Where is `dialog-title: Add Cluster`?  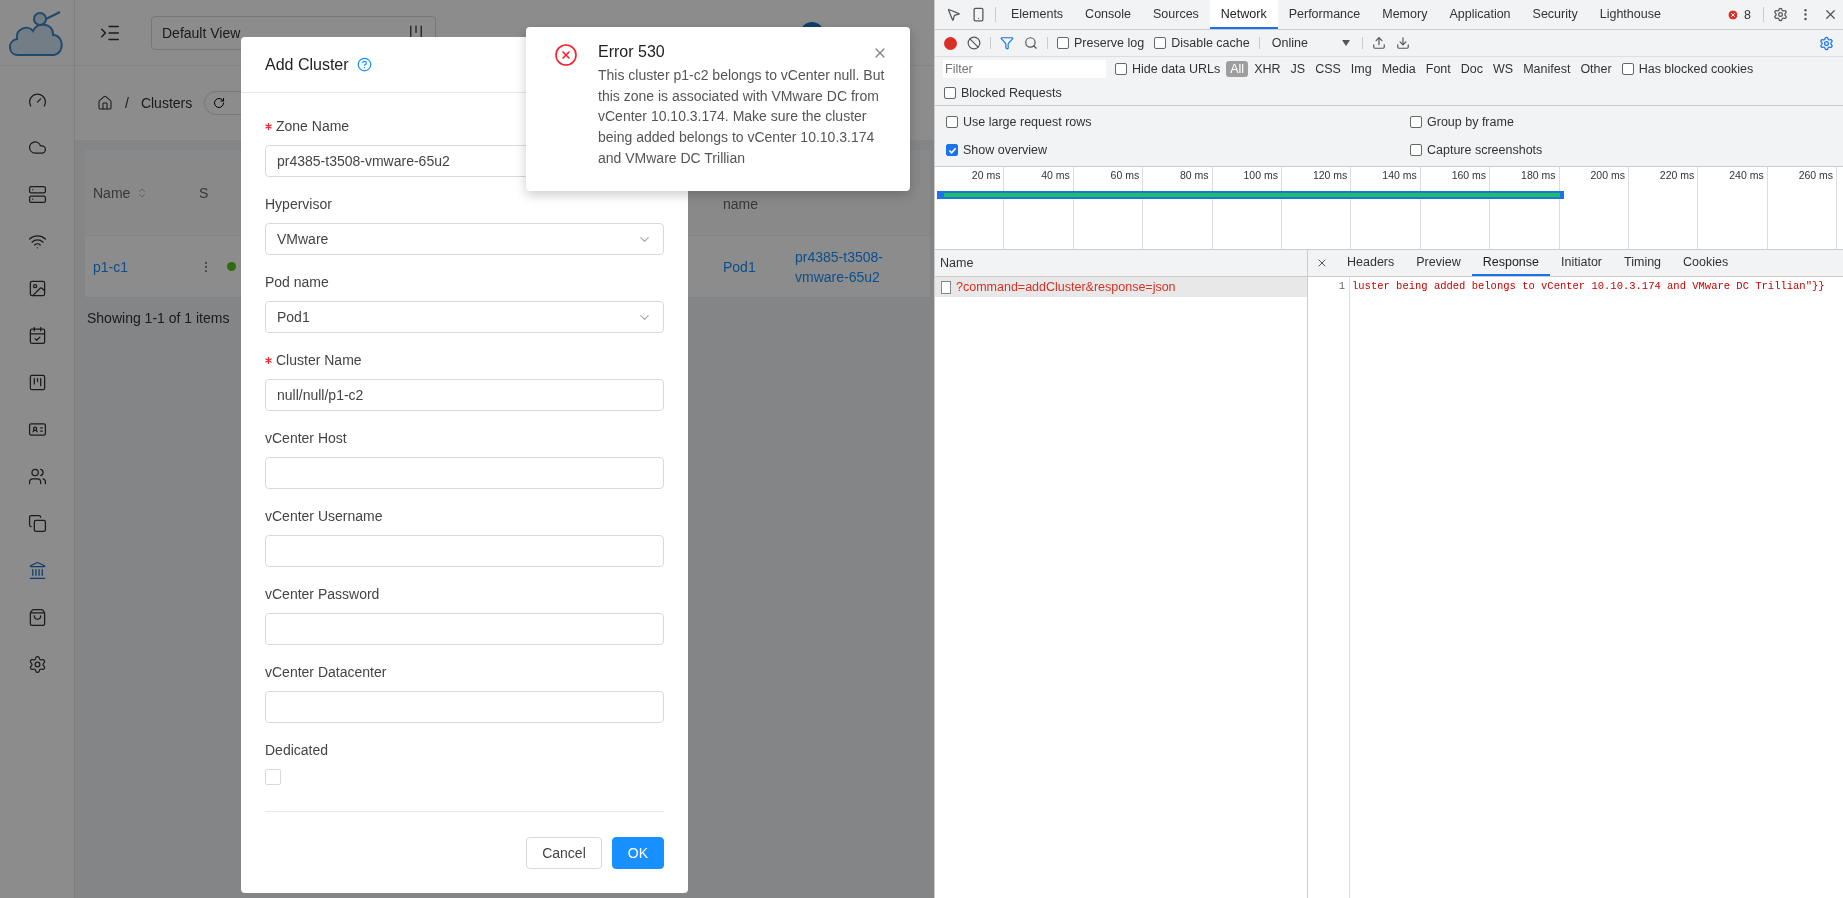
dialog-title: Add Cluster is located at coordinates (307, 64).